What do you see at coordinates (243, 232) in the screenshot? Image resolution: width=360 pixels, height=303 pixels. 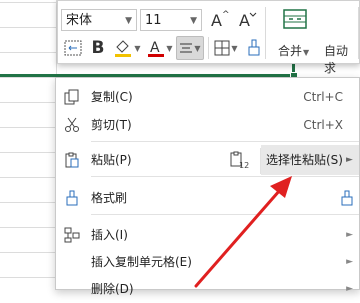 I see `annotation-arrow` at bounding box center [243, 232].